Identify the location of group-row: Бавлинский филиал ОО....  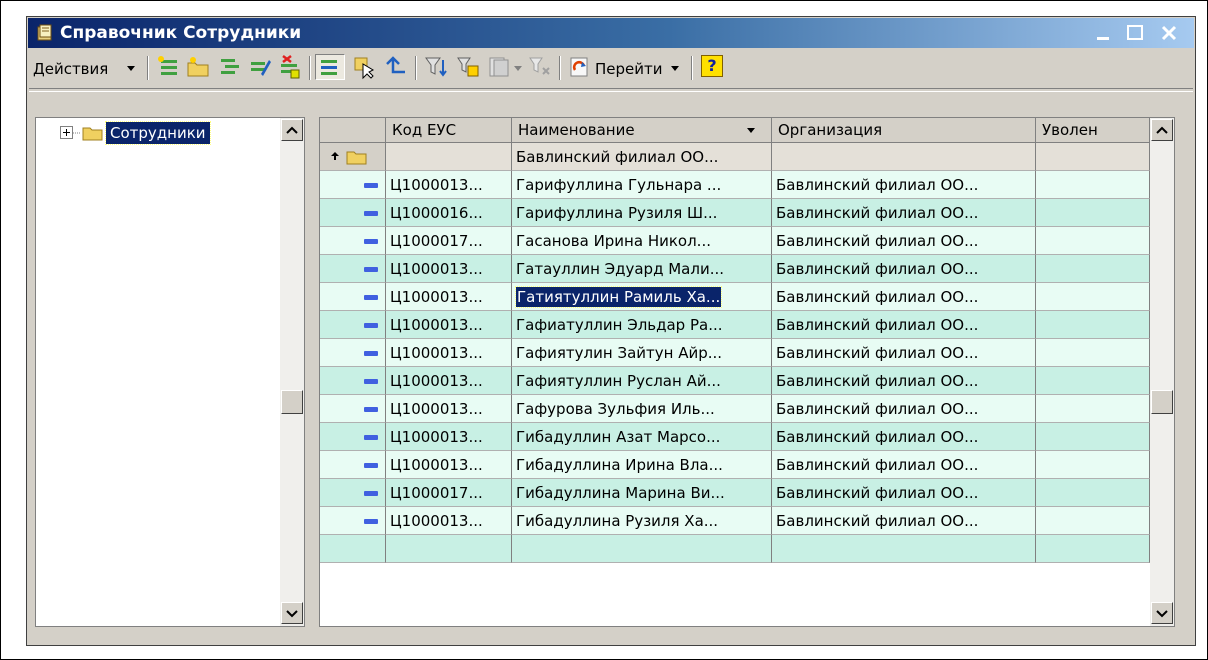
(735, 157).